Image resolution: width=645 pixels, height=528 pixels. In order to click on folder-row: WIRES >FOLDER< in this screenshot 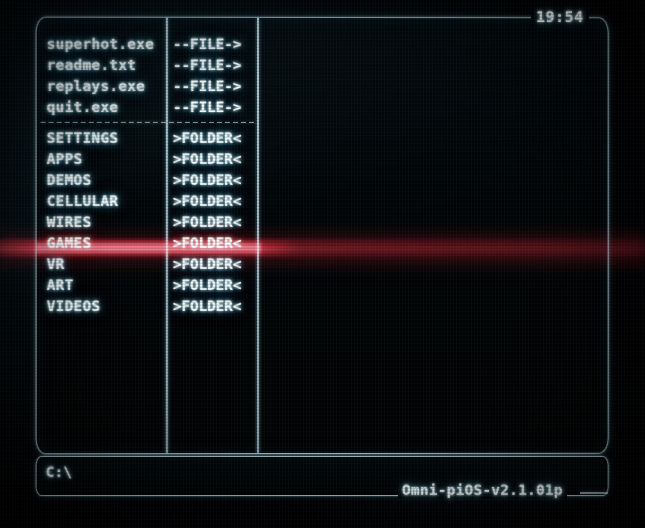, I will do `click(147, 223)`.